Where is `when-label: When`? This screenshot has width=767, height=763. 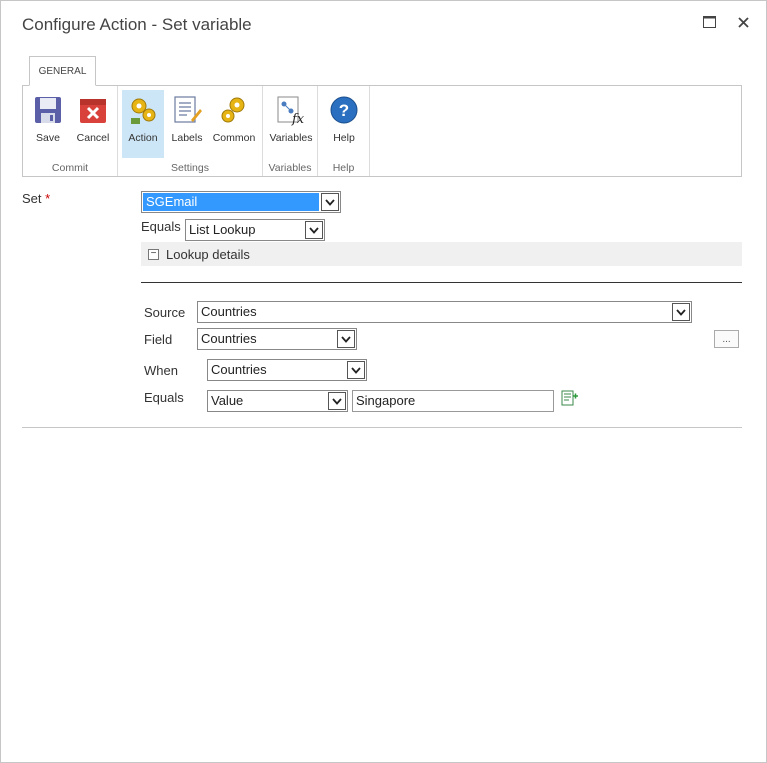 when-label: When is located at coordinates (161, 370).